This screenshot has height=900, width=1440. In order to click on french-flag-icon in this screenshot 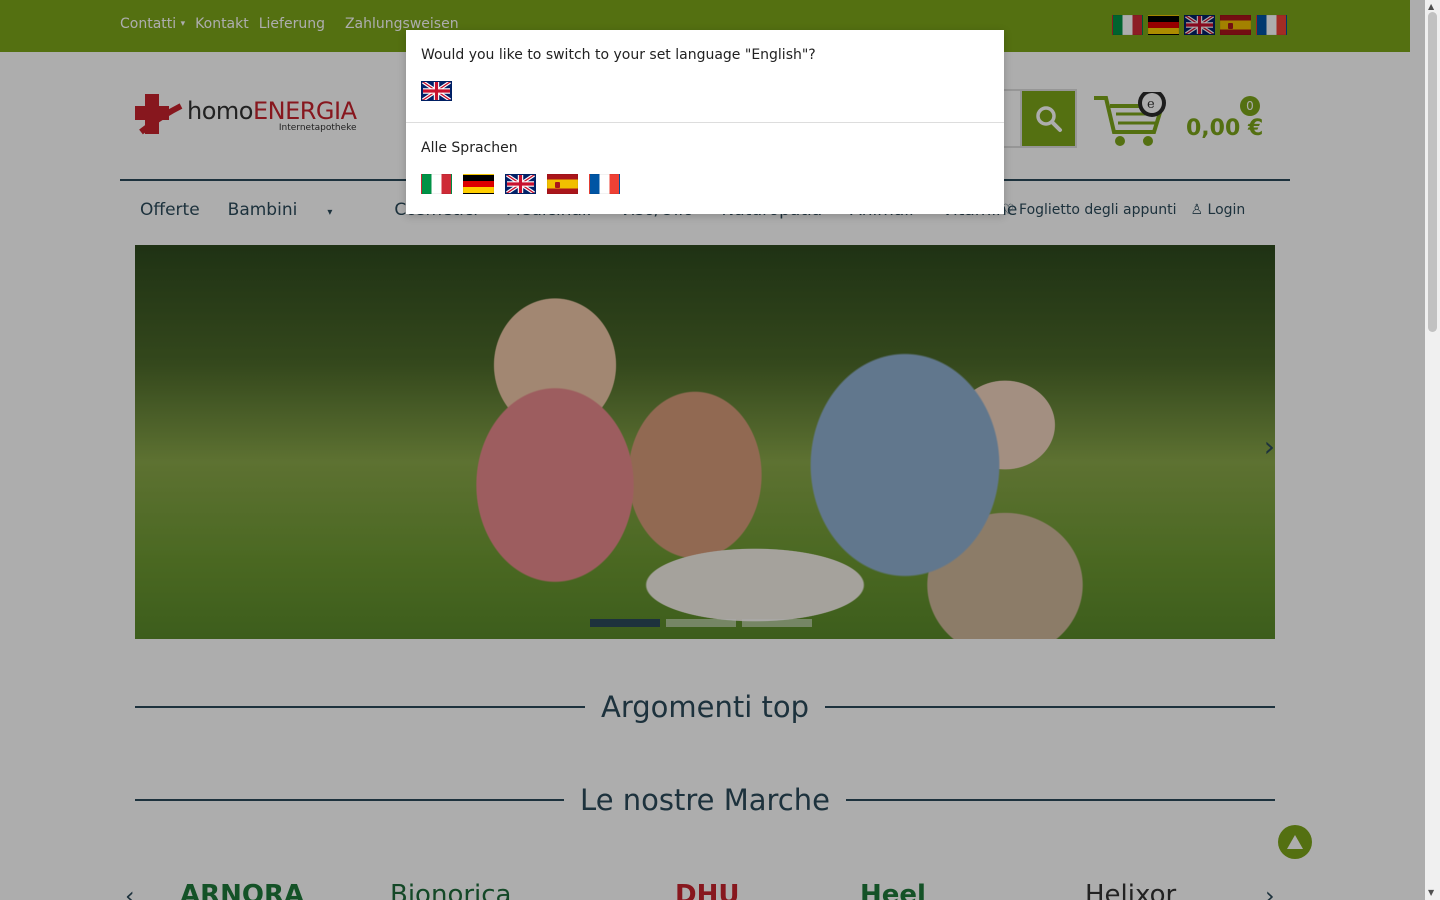, I will do `click(604, 184)`.